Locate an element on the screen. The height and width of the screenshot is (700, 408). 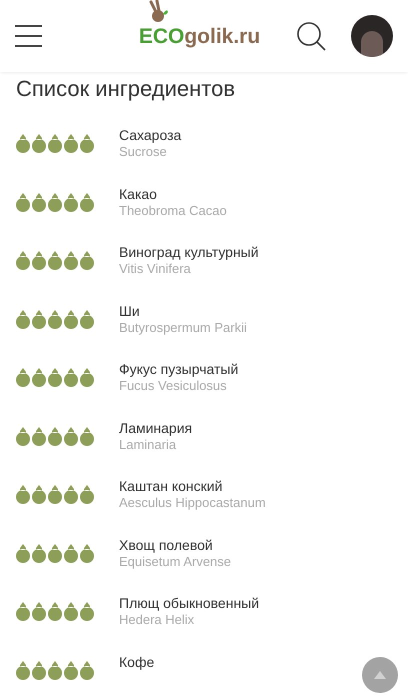
latin-name: Aesculus Hippocastanum is located at coordinates (192, 503).